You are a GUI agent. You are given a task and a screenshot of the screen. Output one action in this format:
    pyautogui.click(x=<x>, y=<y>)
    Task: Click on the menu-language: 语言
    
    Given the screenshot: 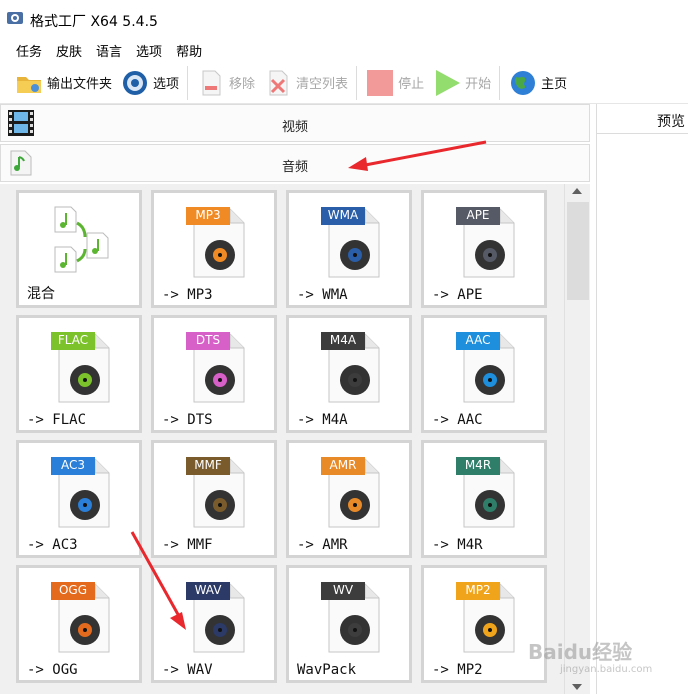 What is the action you would take?
    pyautogui.click(x=109, y=50)
    